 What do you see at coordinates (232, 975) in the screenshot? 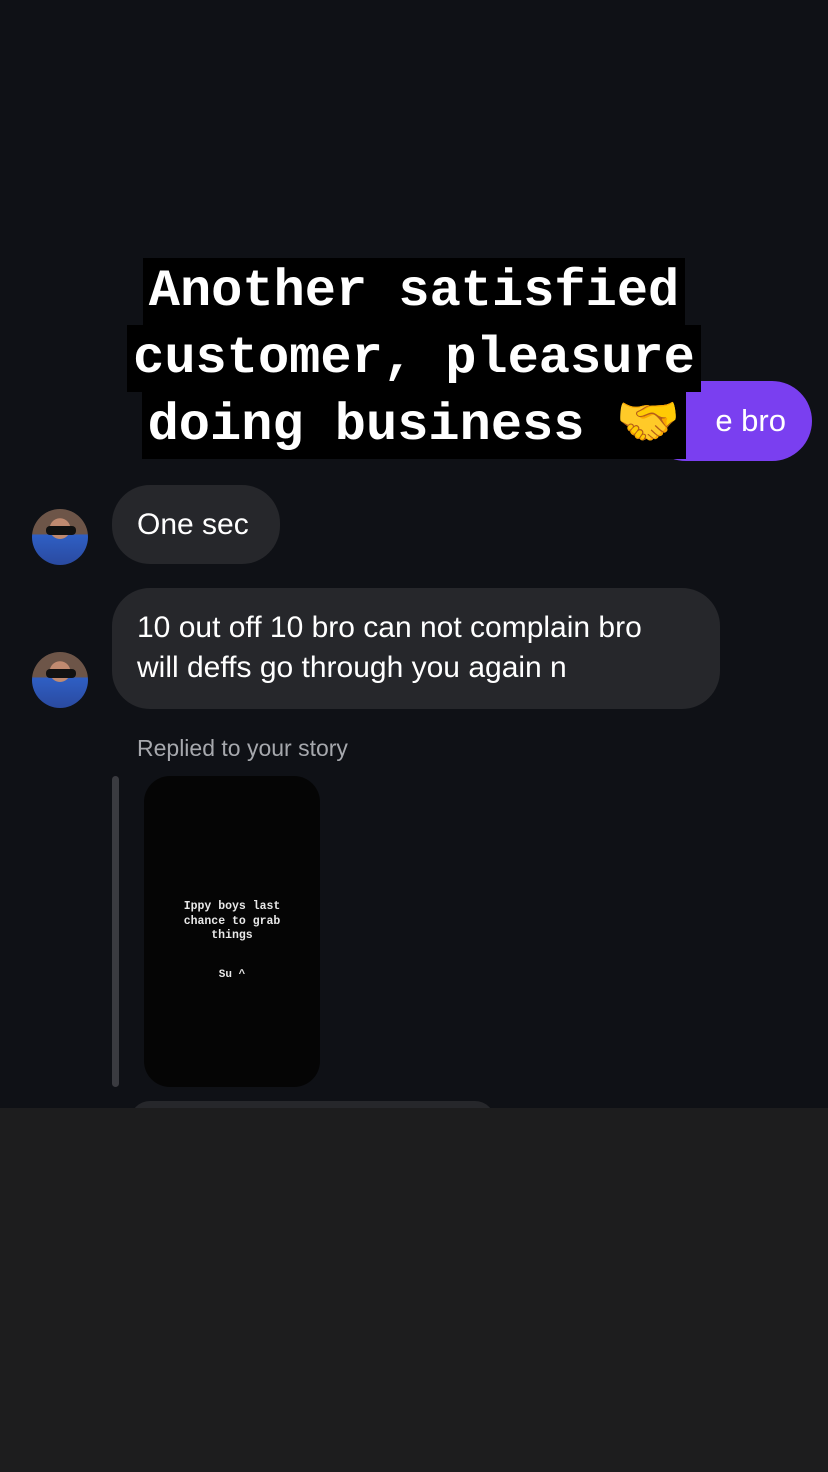
I see `story-subtext: Su ^` at bounding box center [232, 975].